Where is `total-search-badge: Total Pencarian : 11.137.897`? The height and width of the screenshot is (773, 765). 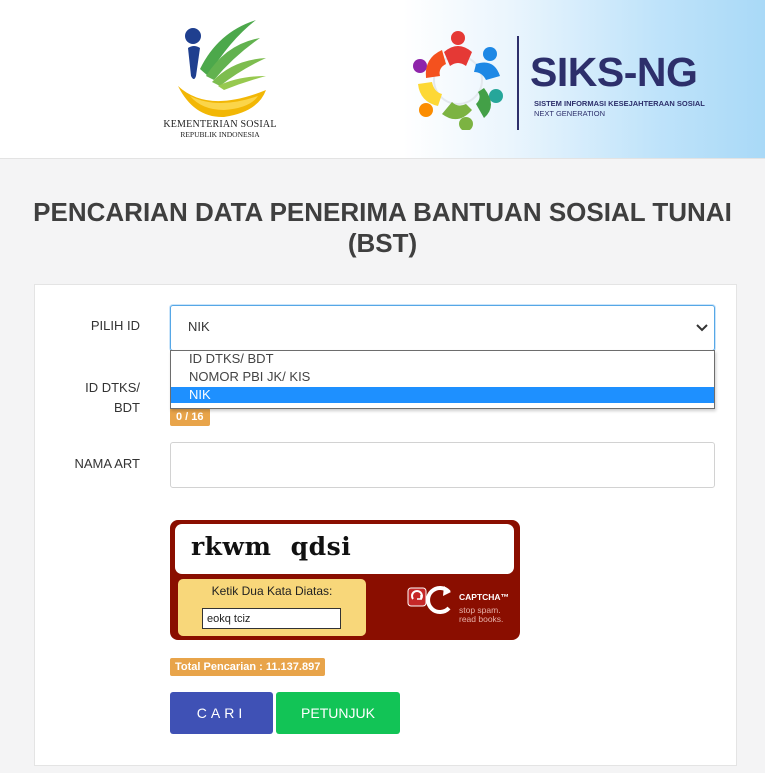
total-search-badge: Total Pencarian : 11.137.897 is located at coordinates (248, 667).